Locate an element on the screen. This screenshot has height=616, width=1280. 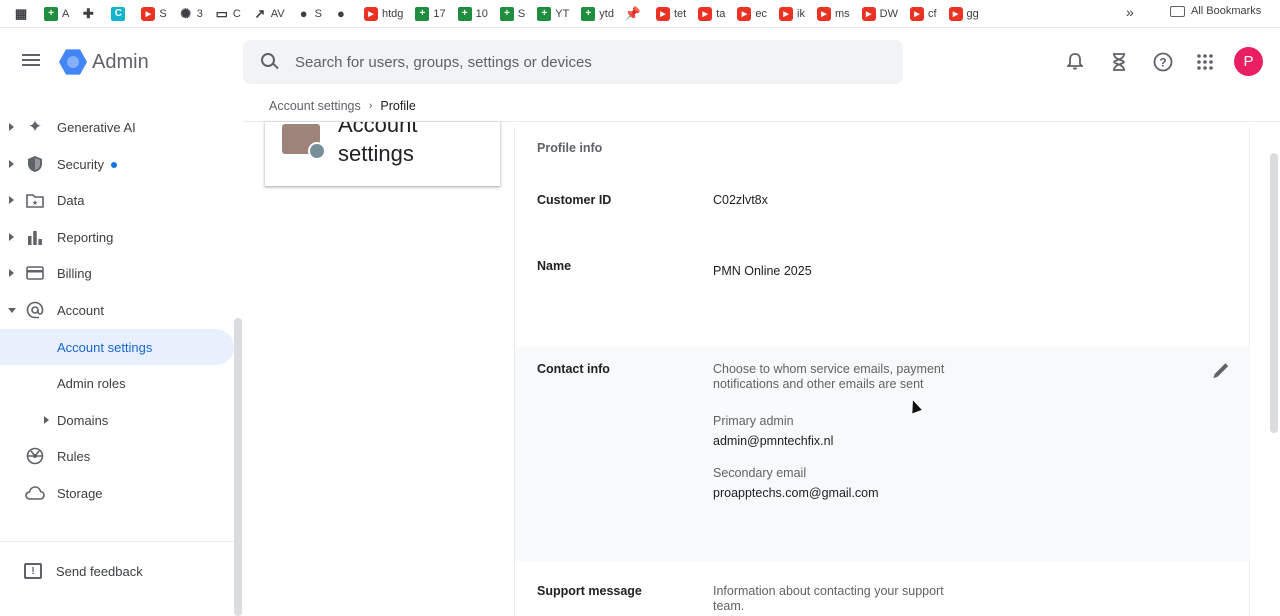
bookmark-label: C is located at coordinates (236, 13).